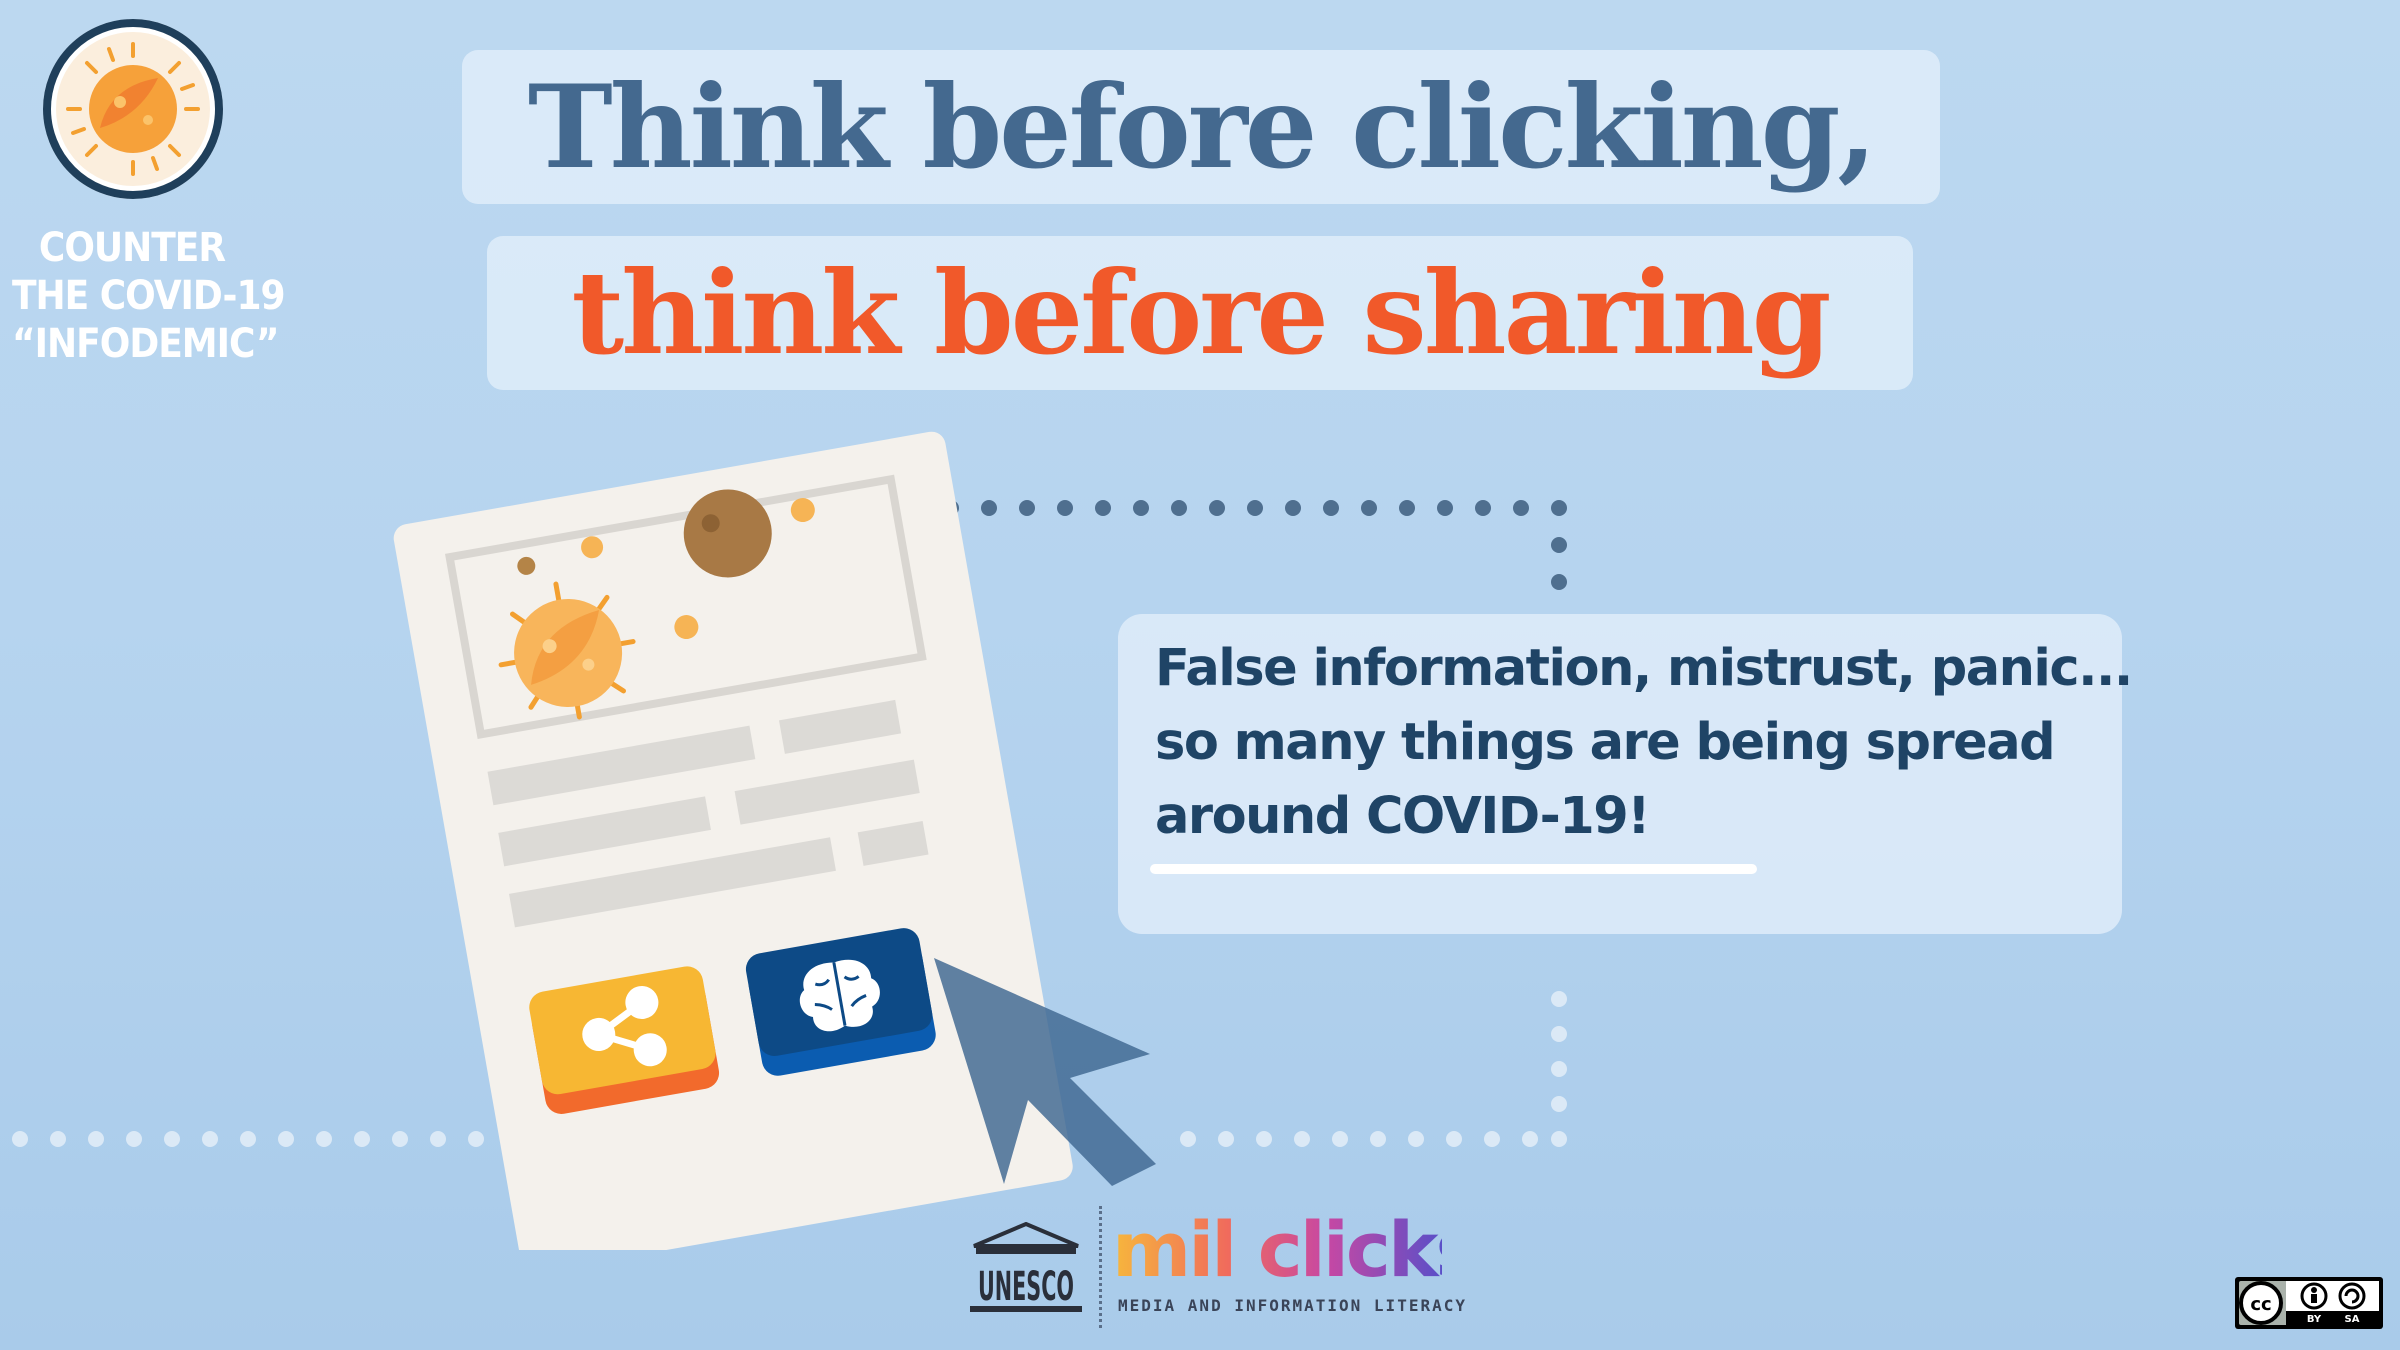 This screenshot has width=2400, height=1350. Describe the element at coordinates (1045, 1072) in the screenshot. I see `cursor-arrow-icon` at that location.